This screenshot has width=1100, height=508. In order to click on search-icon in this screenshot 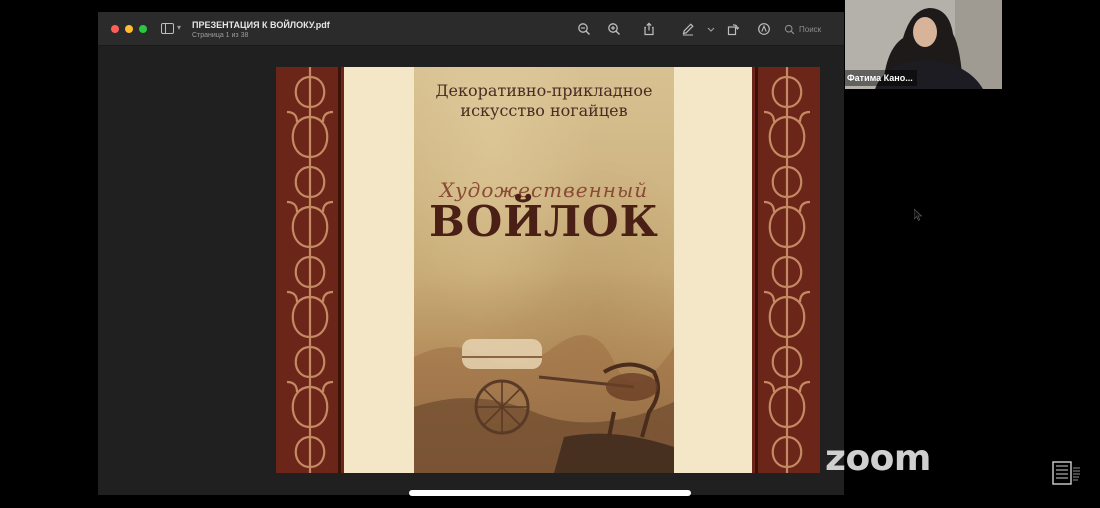, I will do `click(789, 29)`.